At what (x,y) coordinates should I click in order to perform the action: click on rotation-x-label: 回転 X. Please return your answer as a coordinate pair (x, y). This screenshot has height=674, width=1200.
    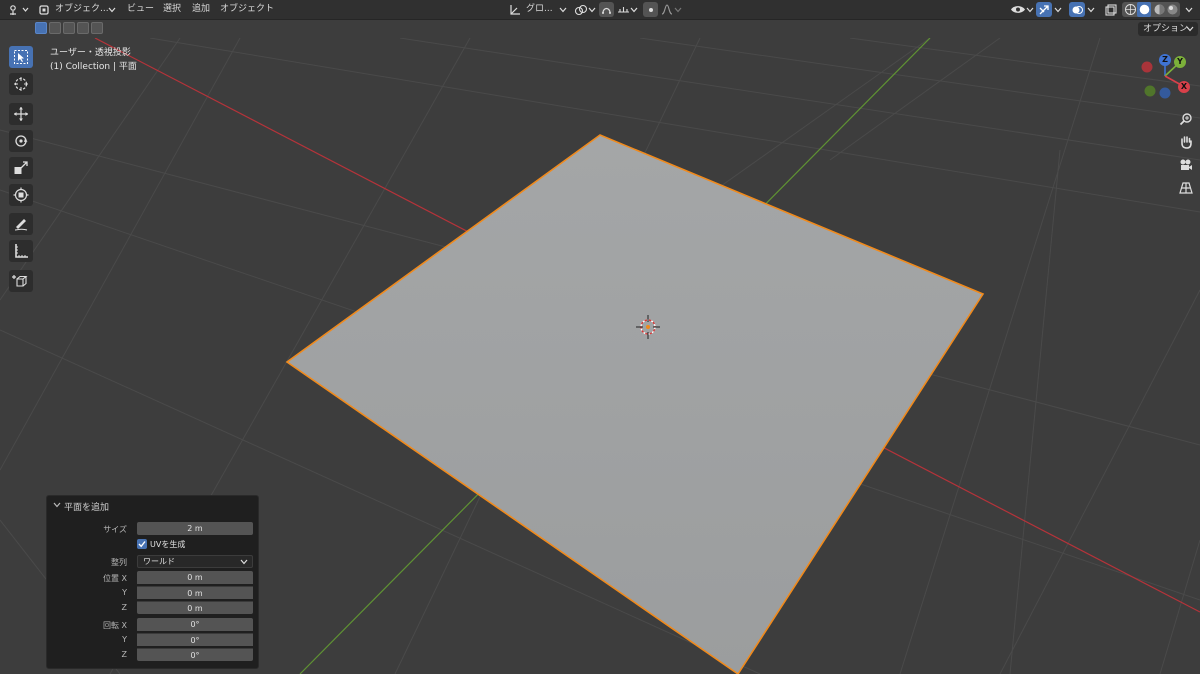
    Looking at the image, I should click on (114, 625).